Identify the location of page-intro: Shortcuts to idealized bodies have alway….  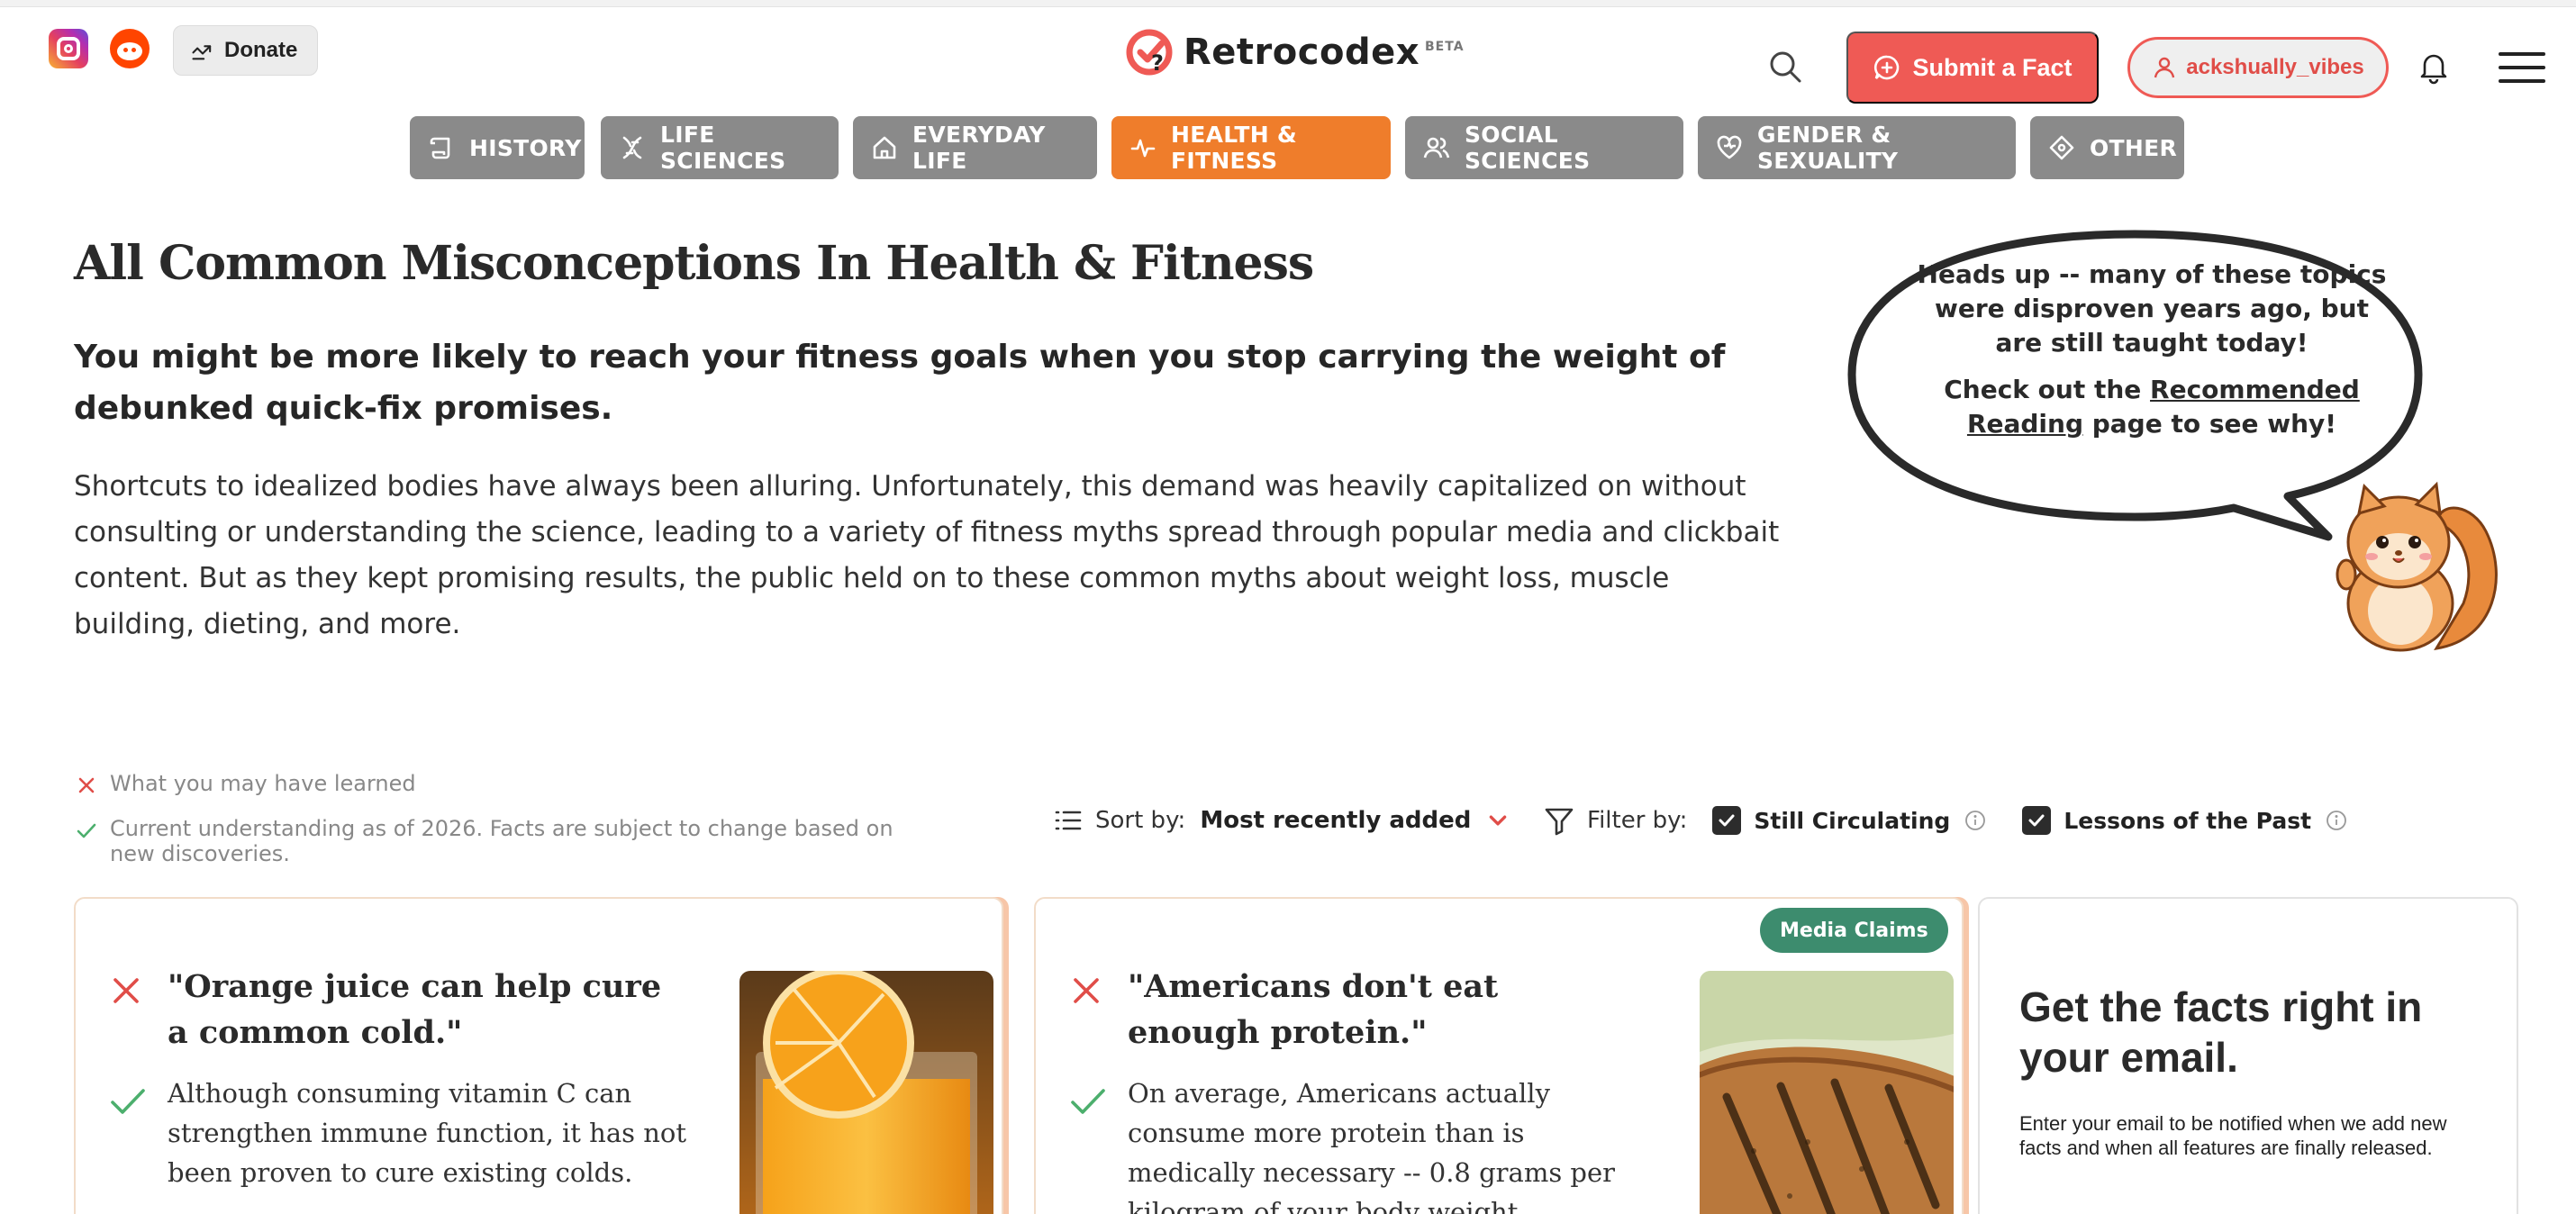
(927, 555).